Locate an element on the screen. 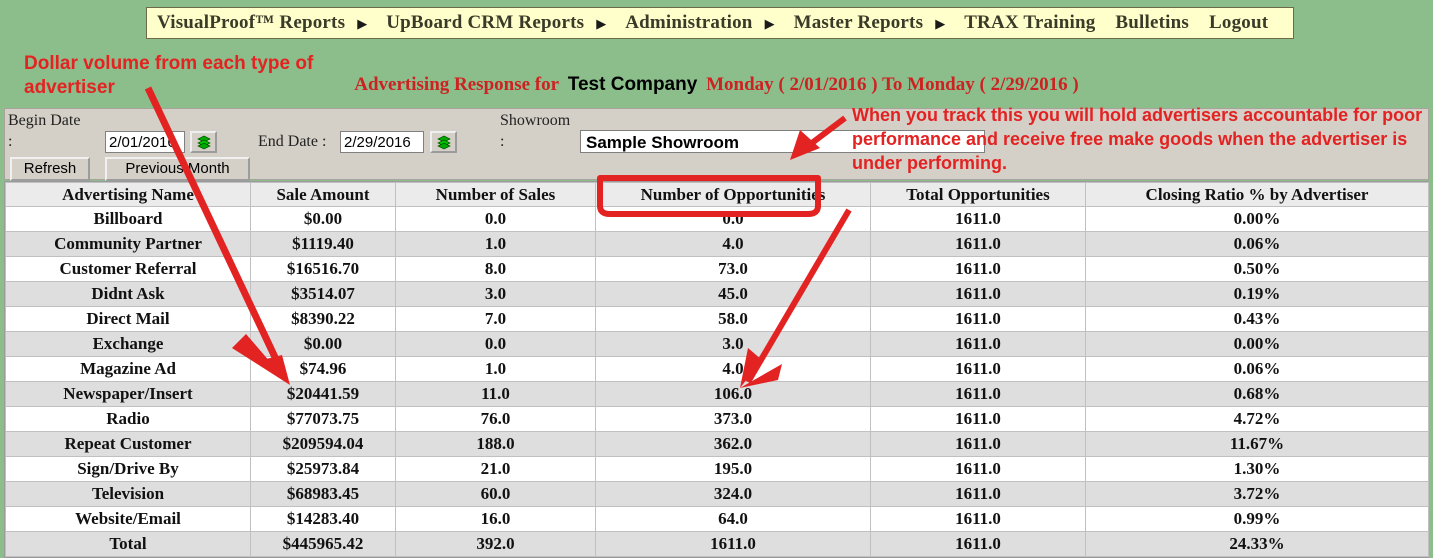 The height and width of the screenshot is (558, 1433). table-cell: 106.0 is located at coordinates (733, 394).